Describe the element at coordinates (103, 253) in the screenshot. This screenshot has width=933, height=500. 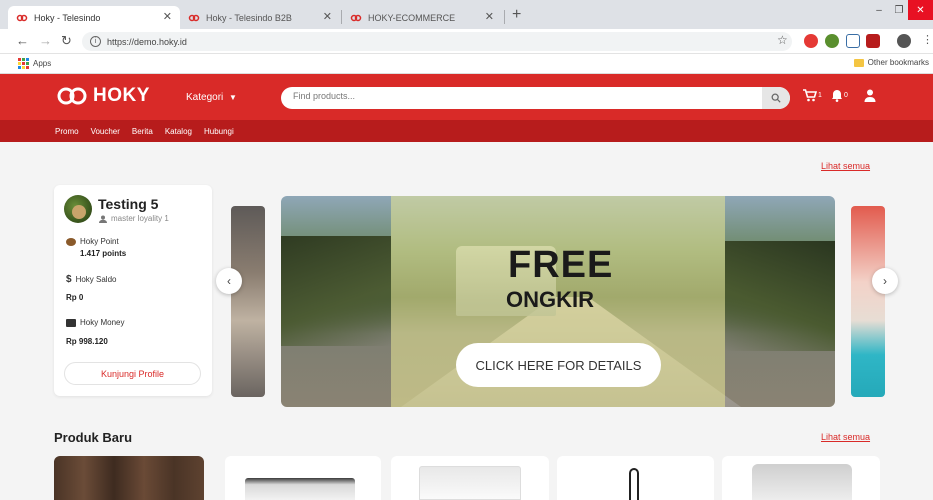
I see `hoky-point-value: 1.417 points` at that location.